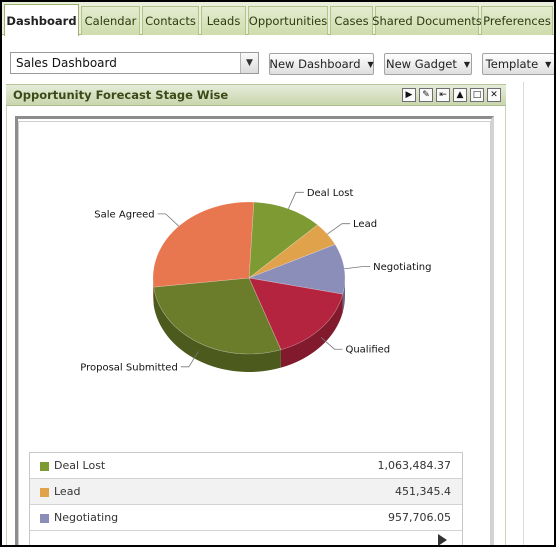 This screenshot has height=547, width=556. Describe the element at coordinates (246, 466) in the screenshot. I see `legend-row: Deal Lost 1,063,484.37` at that location.